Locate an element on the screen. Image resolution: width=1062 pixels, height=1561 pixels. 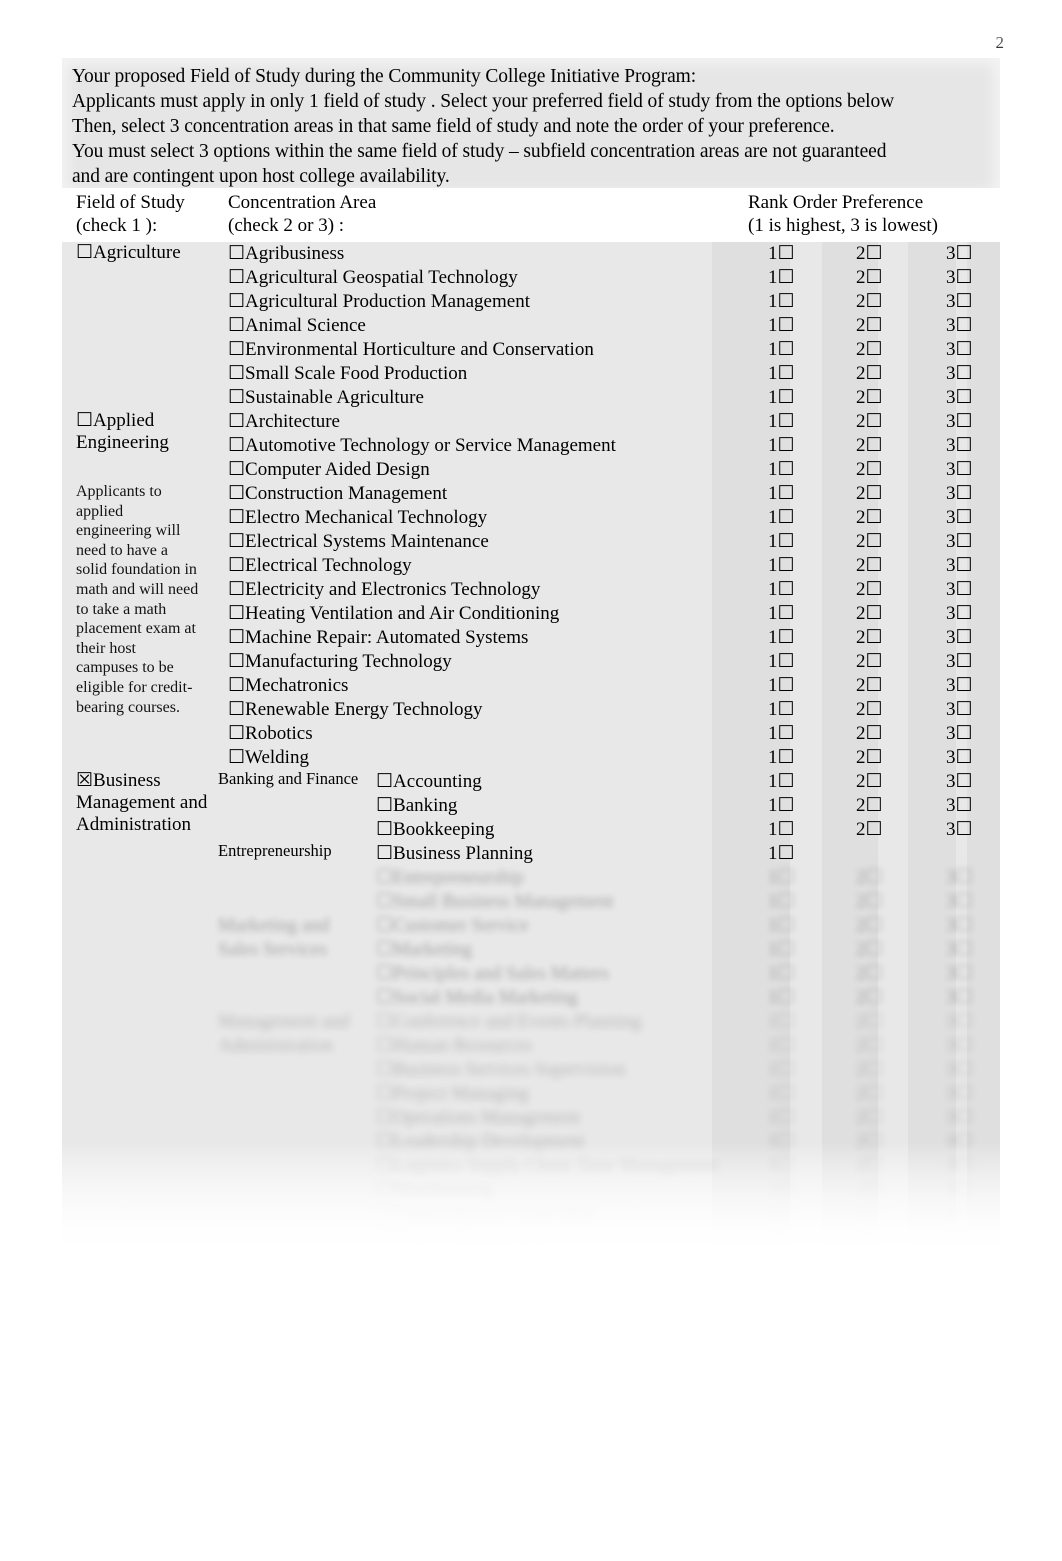
concentration-checkbox: ☐Machine Repair: Automated Systems is located at coordinates (378, 638).